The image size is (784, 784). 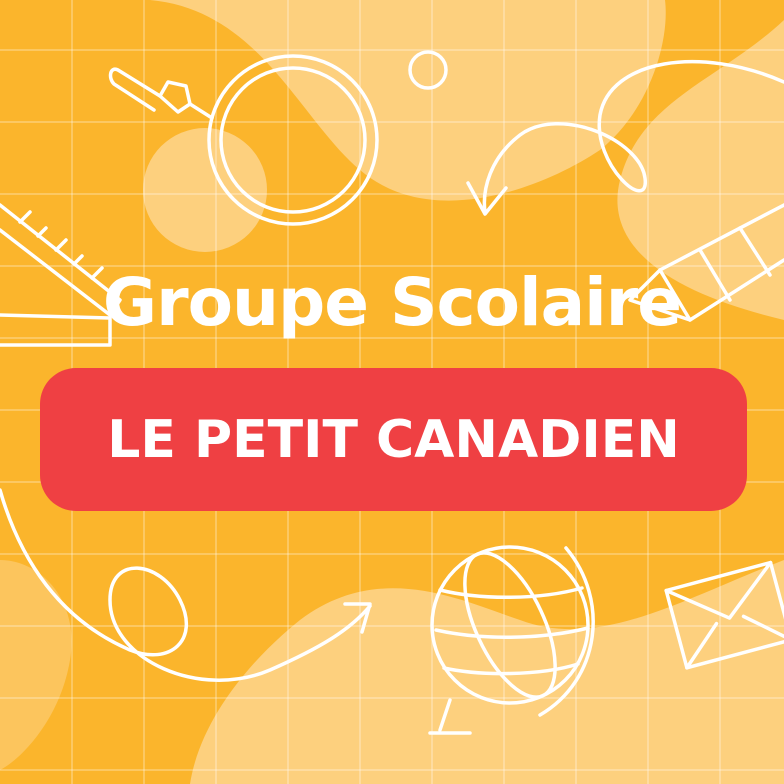 I want to click on light-blob-circle, so click(x=205, y=190).